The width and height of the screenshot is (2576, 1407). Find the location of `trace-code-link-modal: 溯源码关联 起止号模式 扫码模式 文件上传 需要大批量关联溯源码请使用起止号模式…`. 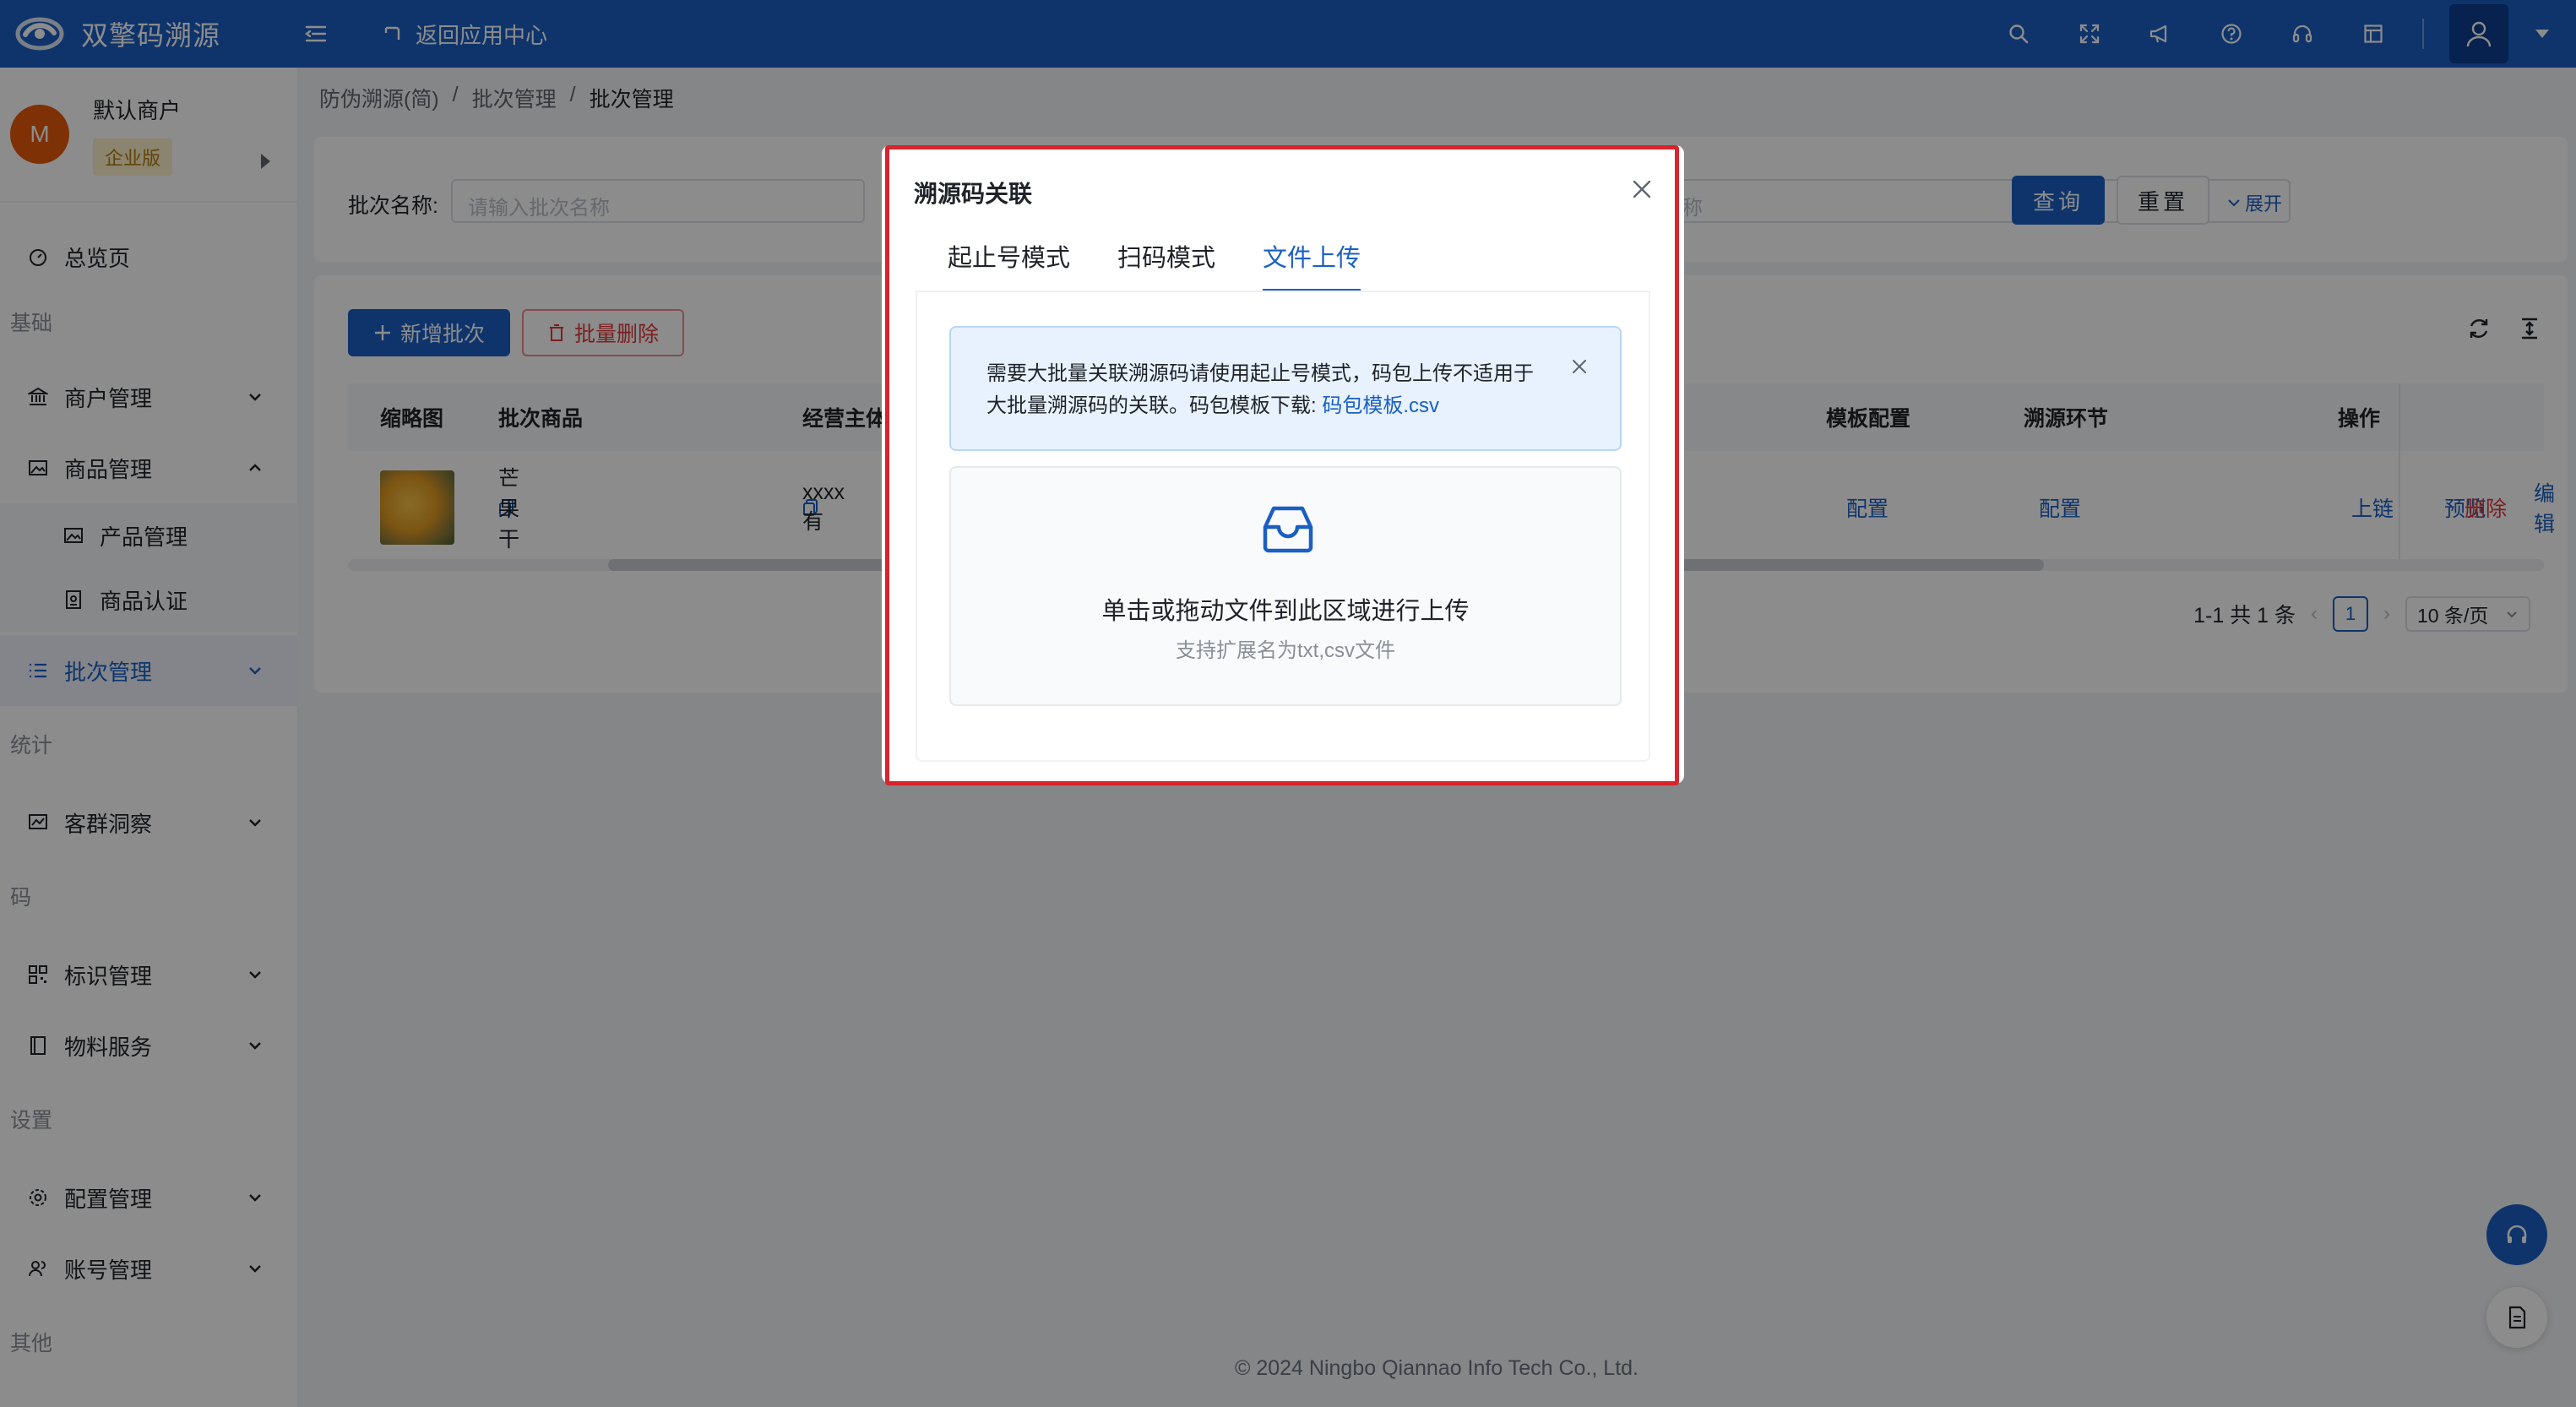

trace-code-link-modal: 溯源码关联 起止号模式 扫码模式 文件上传 需要大批量关联溯源码请使用起止号模式… is located at coordinates (1283, 464).